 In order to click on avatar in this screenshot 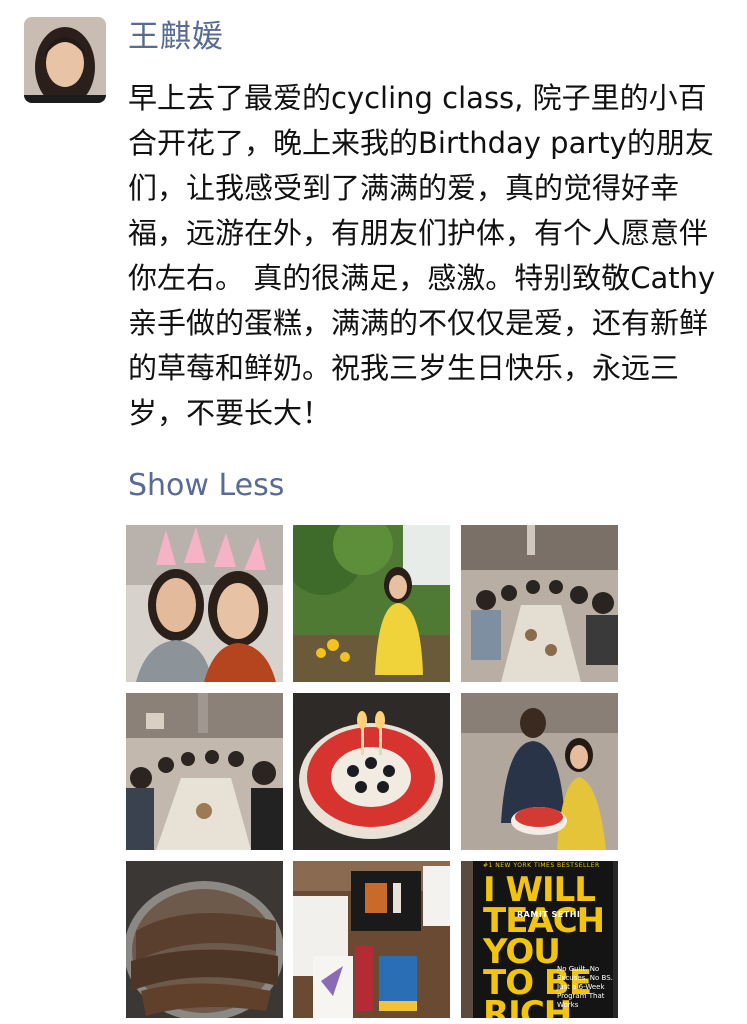, I will do `click(65, 60)`.